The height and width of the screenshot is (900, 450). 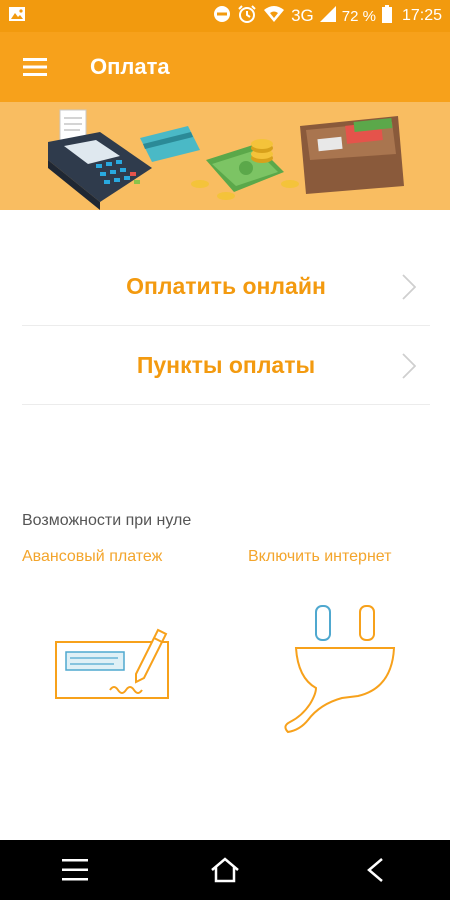 I want to click on back-button, so click(x=375, y=870).